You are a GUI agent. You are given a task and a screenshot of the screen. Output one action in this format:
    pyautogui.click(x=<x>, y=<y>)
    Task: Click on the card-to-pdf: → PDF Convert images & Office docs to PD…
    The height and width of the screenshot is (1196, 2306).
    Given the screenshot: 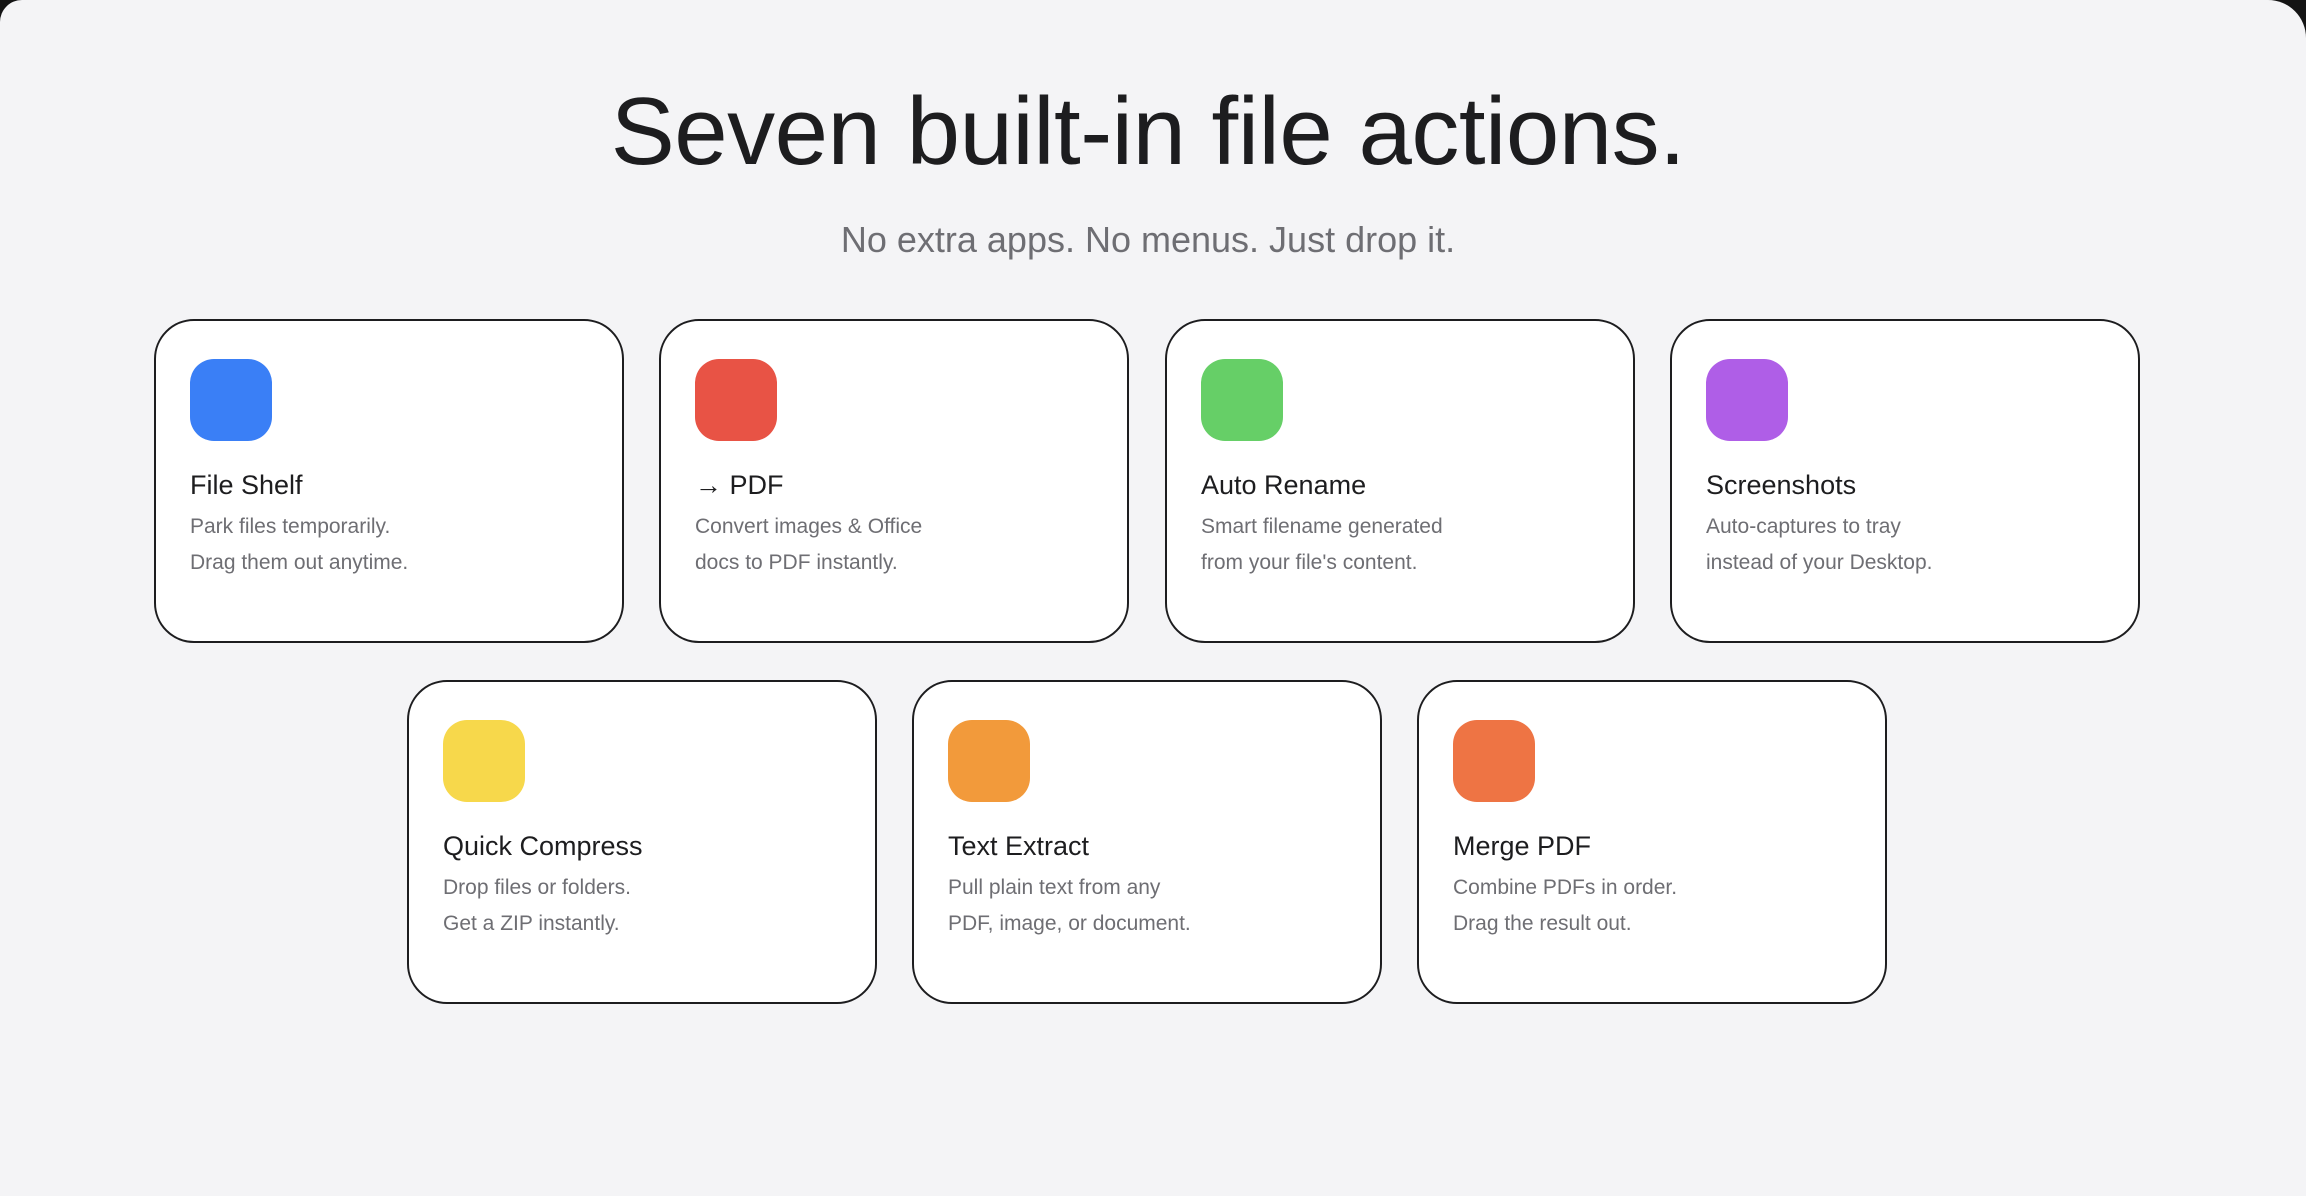 What is the action you would take?
    pyautogui.click(x=894, y=481)
    